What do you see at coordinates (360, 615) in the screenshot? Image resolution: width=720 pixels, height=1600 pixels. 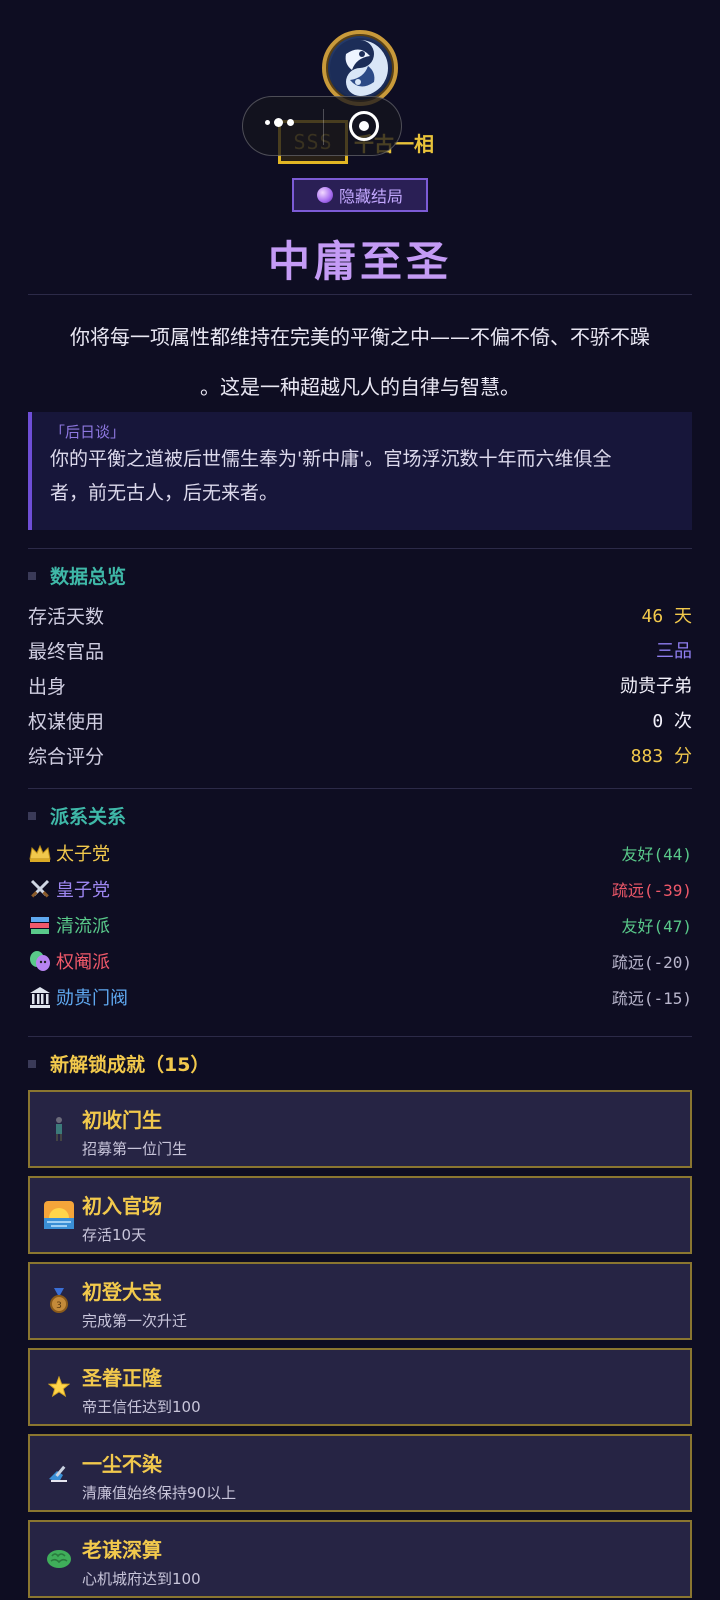 I see `stat-row: 存活天数 46 天` at bounding box center [360, 615].